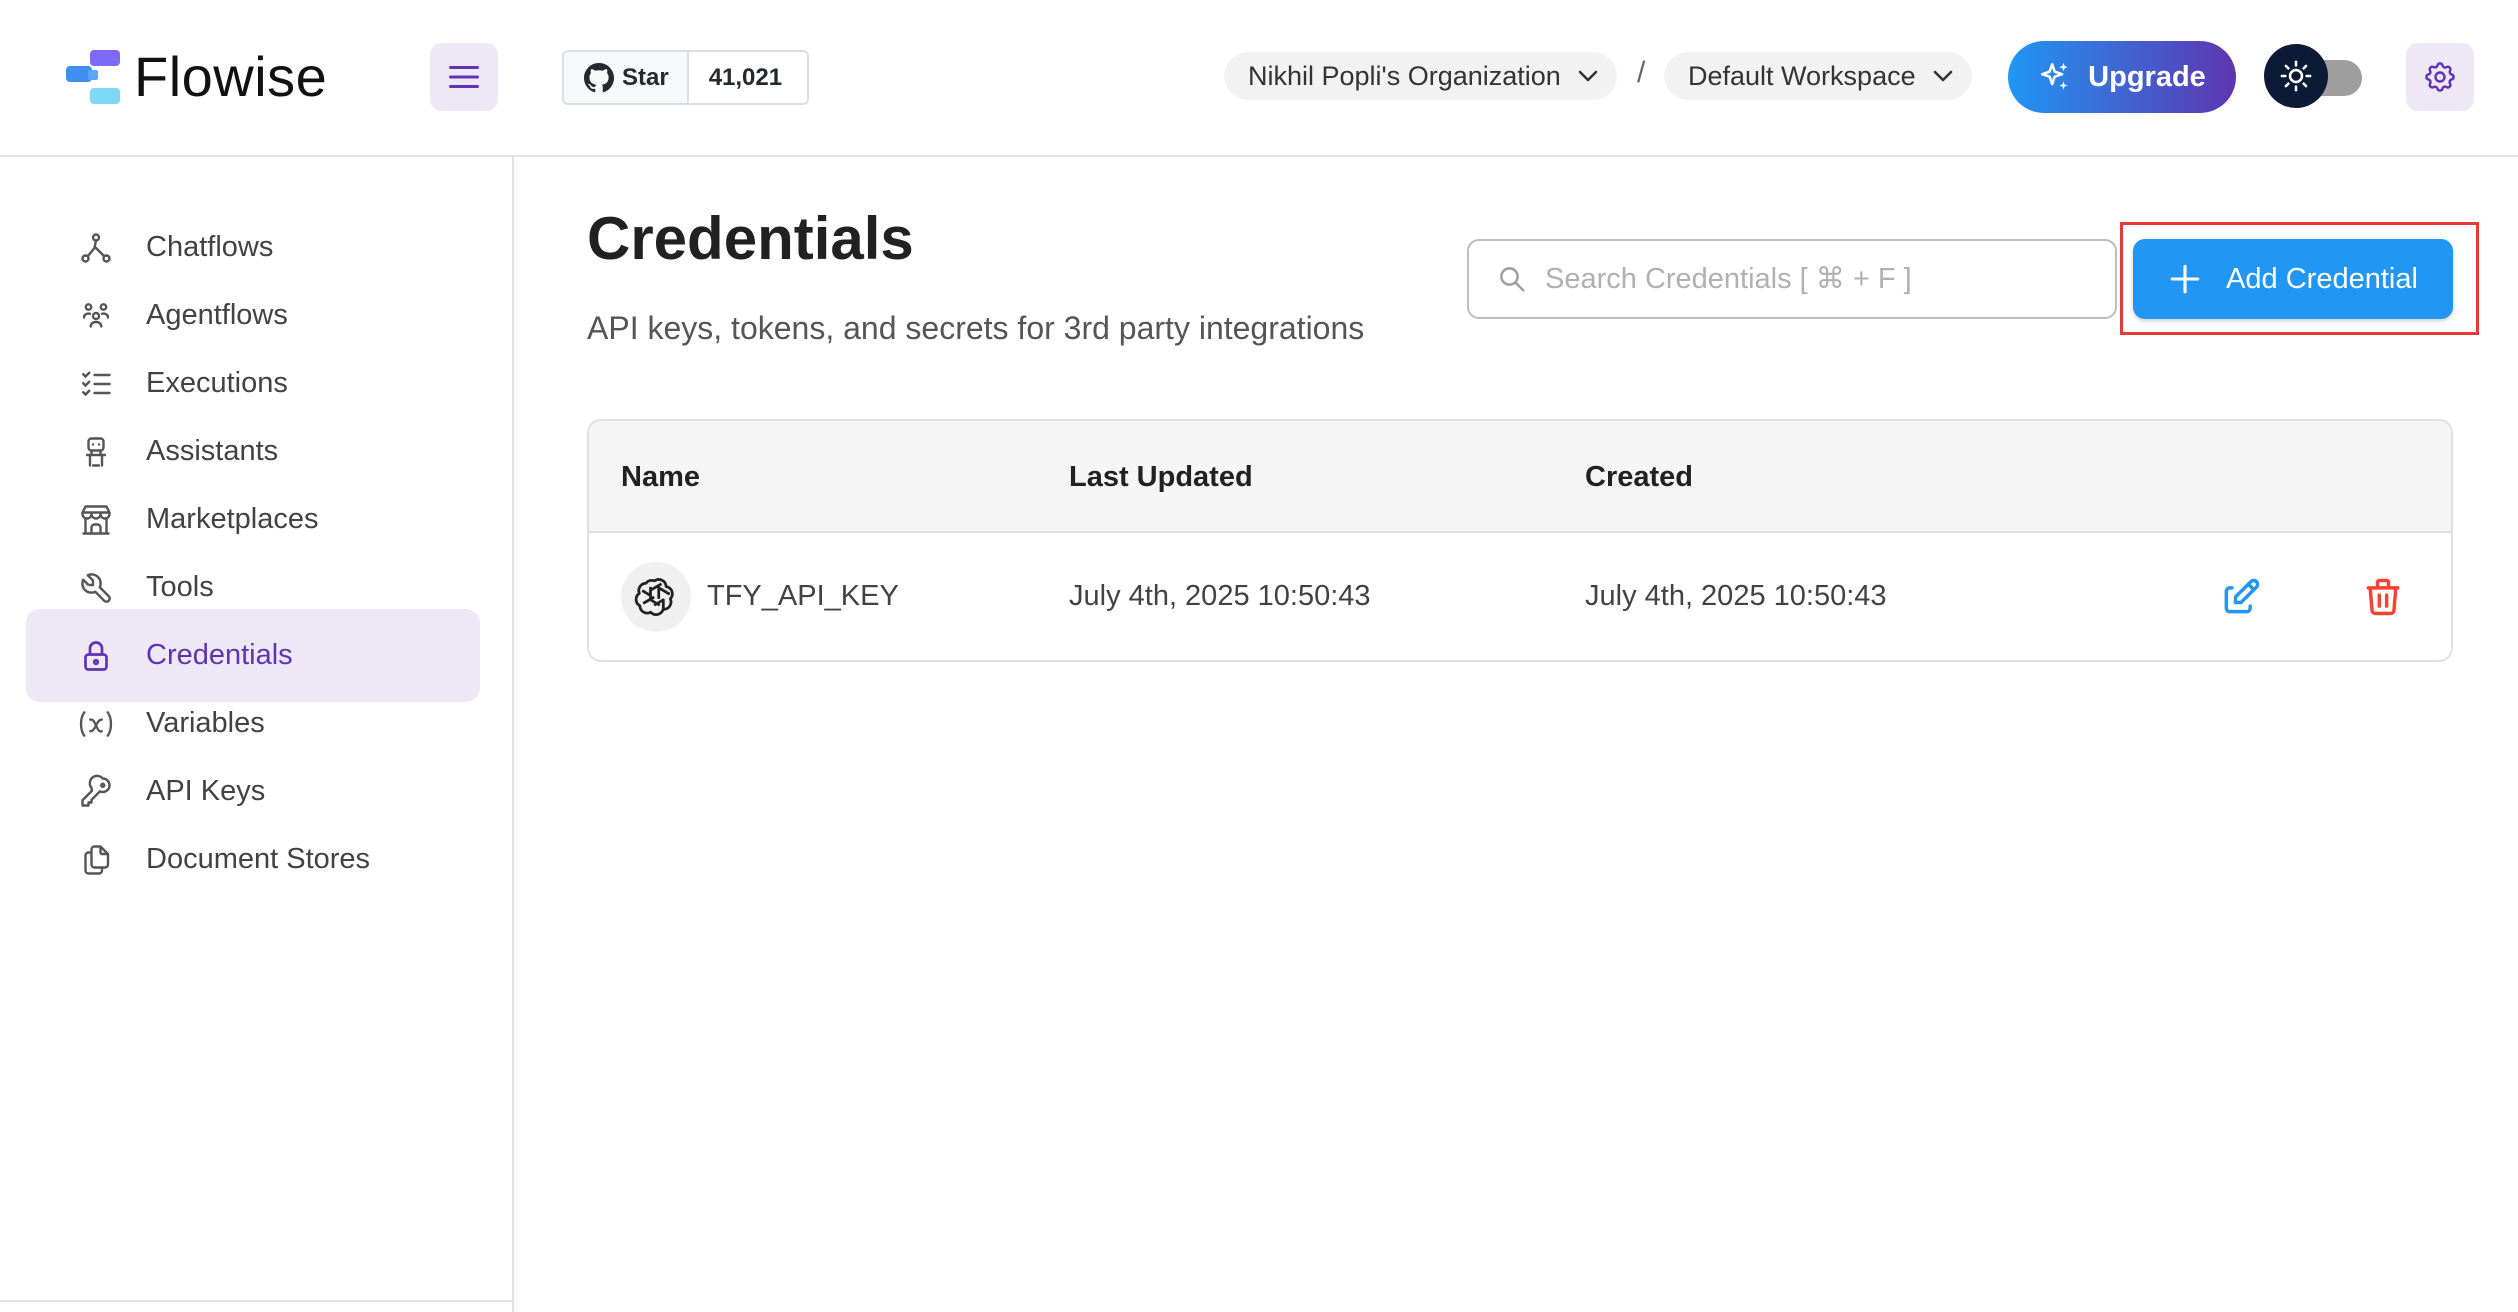 Image resolution: width=2518 pixels, height=1312 pixels. What do you see at coordinates (2054, 76) in the screenshot?
I see `sparkles-icon` at bounding box center [2054, 76].